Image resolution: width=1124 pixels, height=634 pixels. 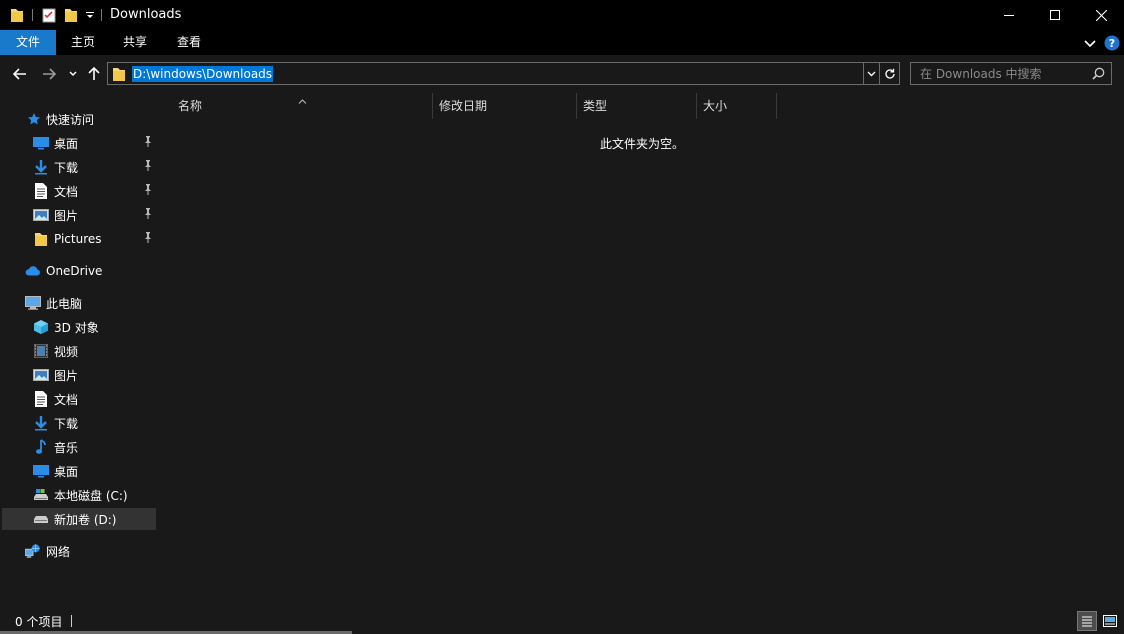 I want to click on sidebar-item-network: 网络, so click(x=79, y=551).